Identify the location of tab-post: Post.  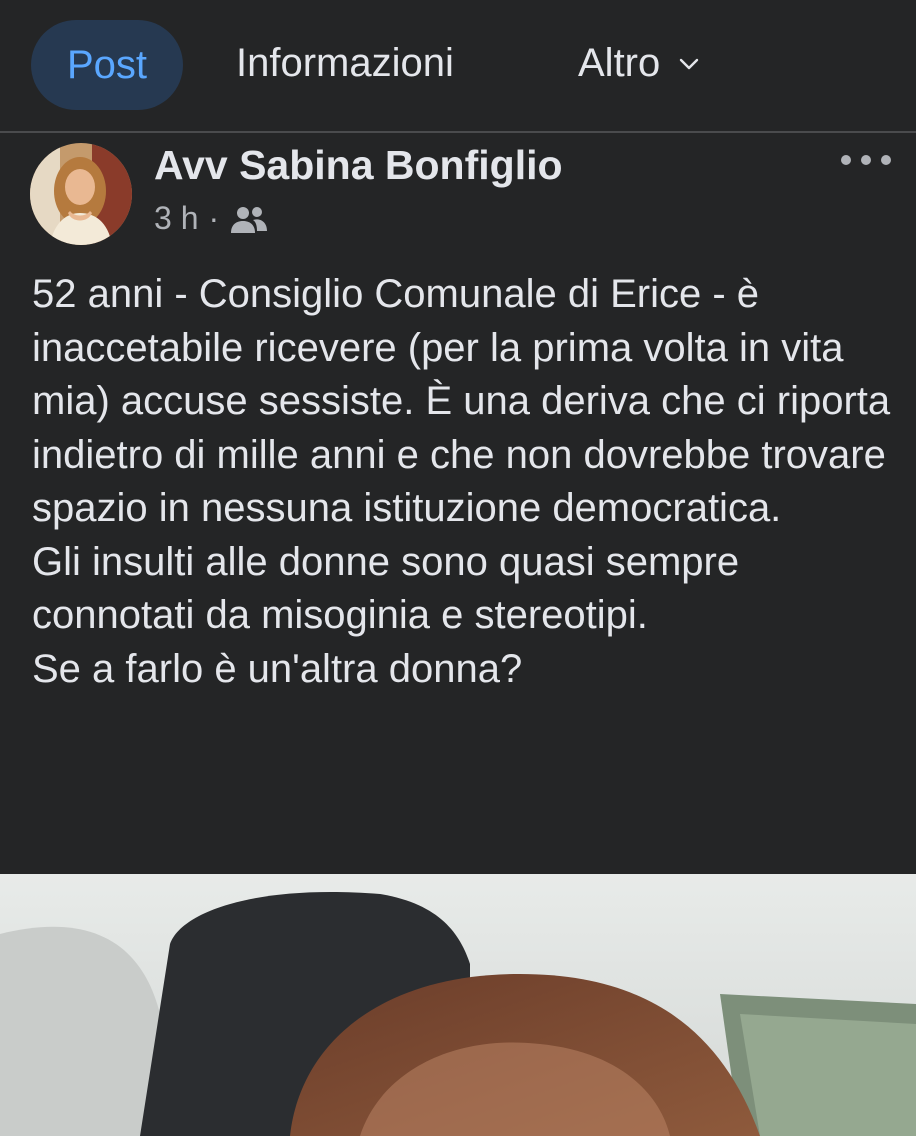
(107, 65).